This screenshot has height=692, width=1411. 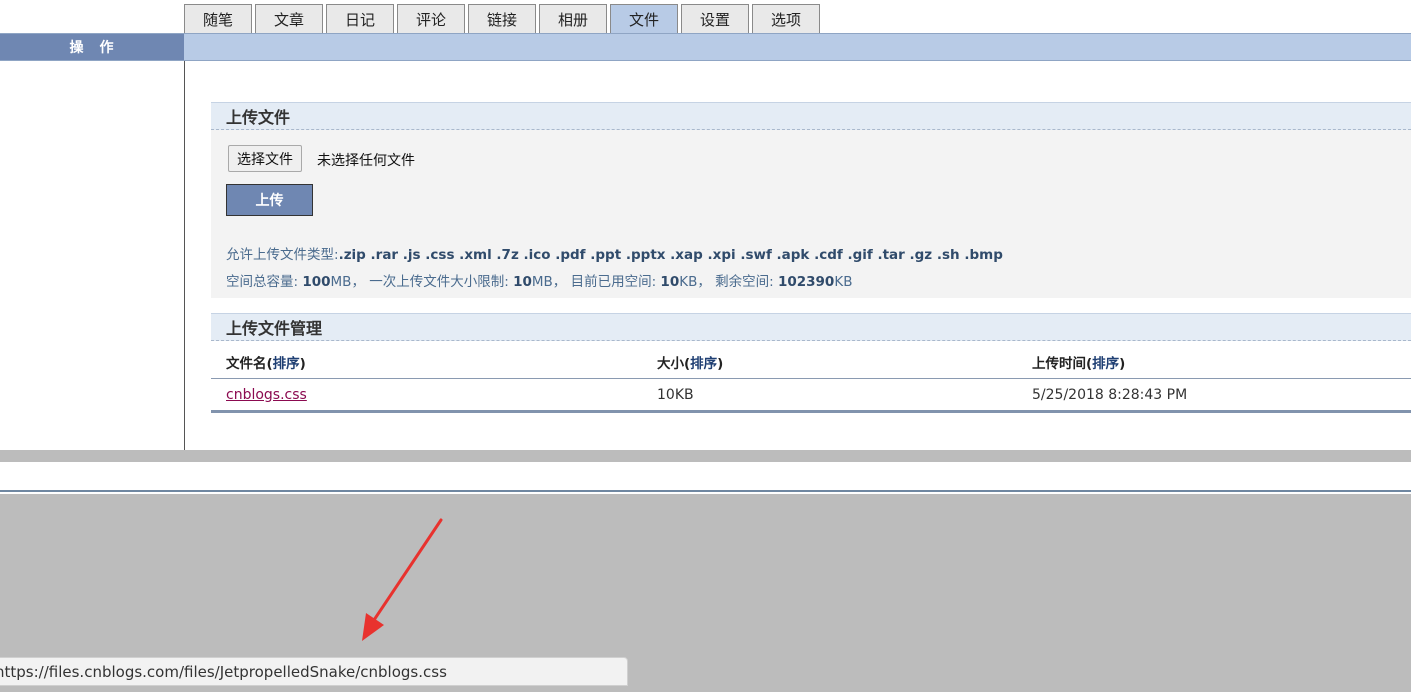 What do you see at coordinates (811, 116) in the screenshot?
I see `upload-section-title: 上传文件` at bounding box center [811, 116].